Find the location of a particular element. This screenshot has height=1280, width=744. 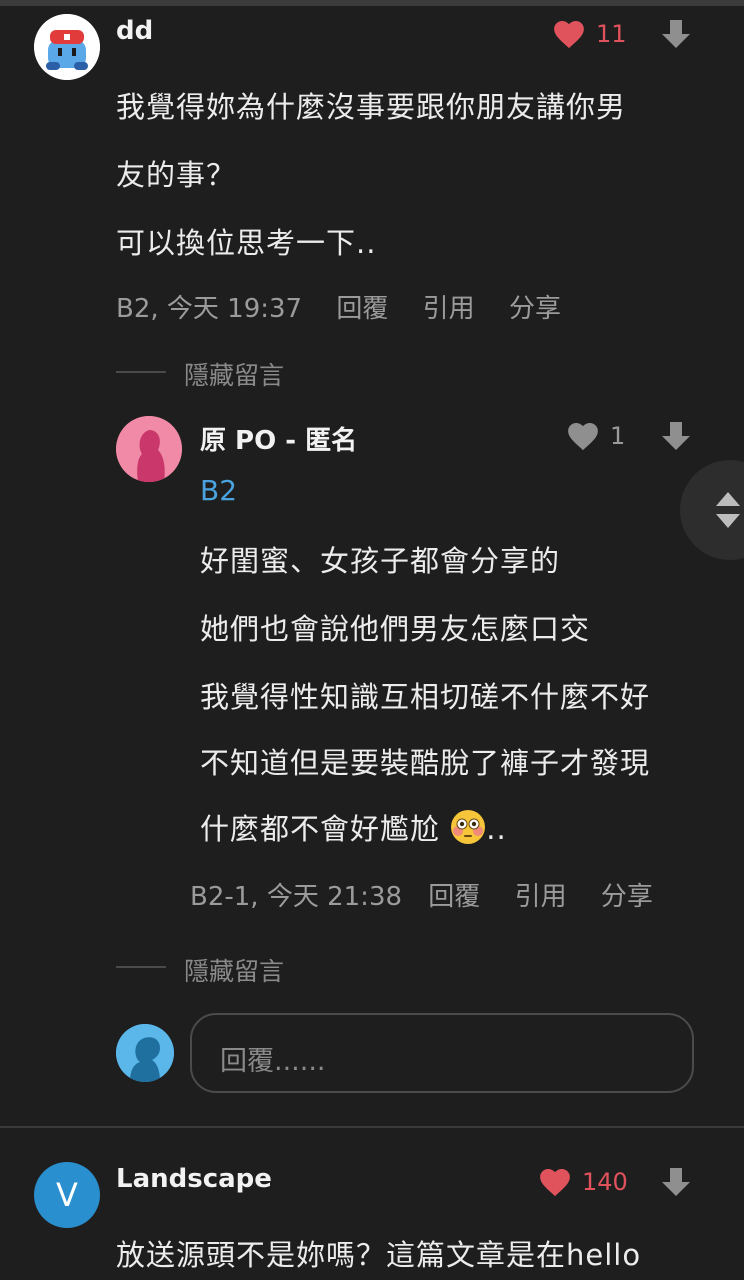

like-button: 140 is located at coordinates (588, 1183).